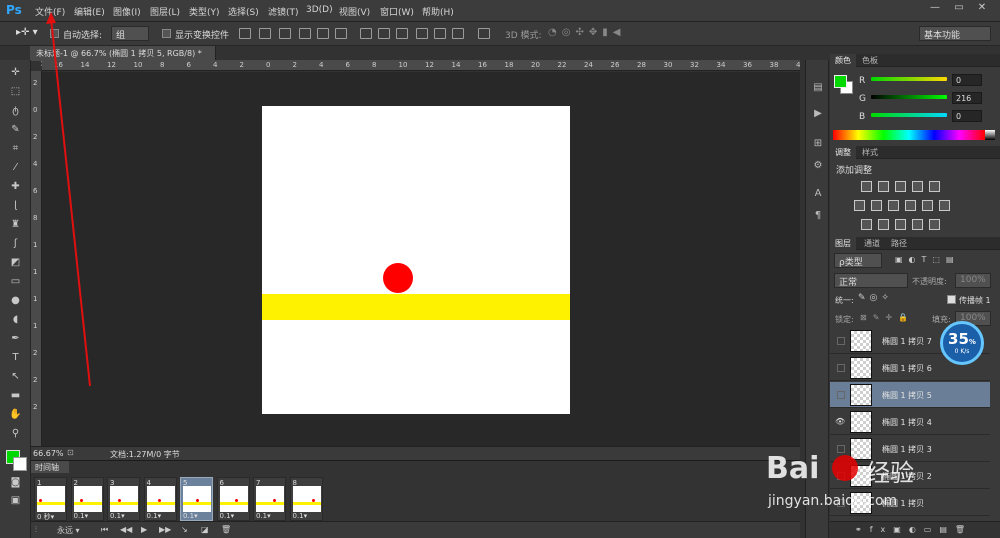 The width and height of the screenshot is (1000, 538). What do you see at coordinates (15, 281) in the screenshot?
I see `gradient-tool-icon: ▭` at bounding box center [15, 281].